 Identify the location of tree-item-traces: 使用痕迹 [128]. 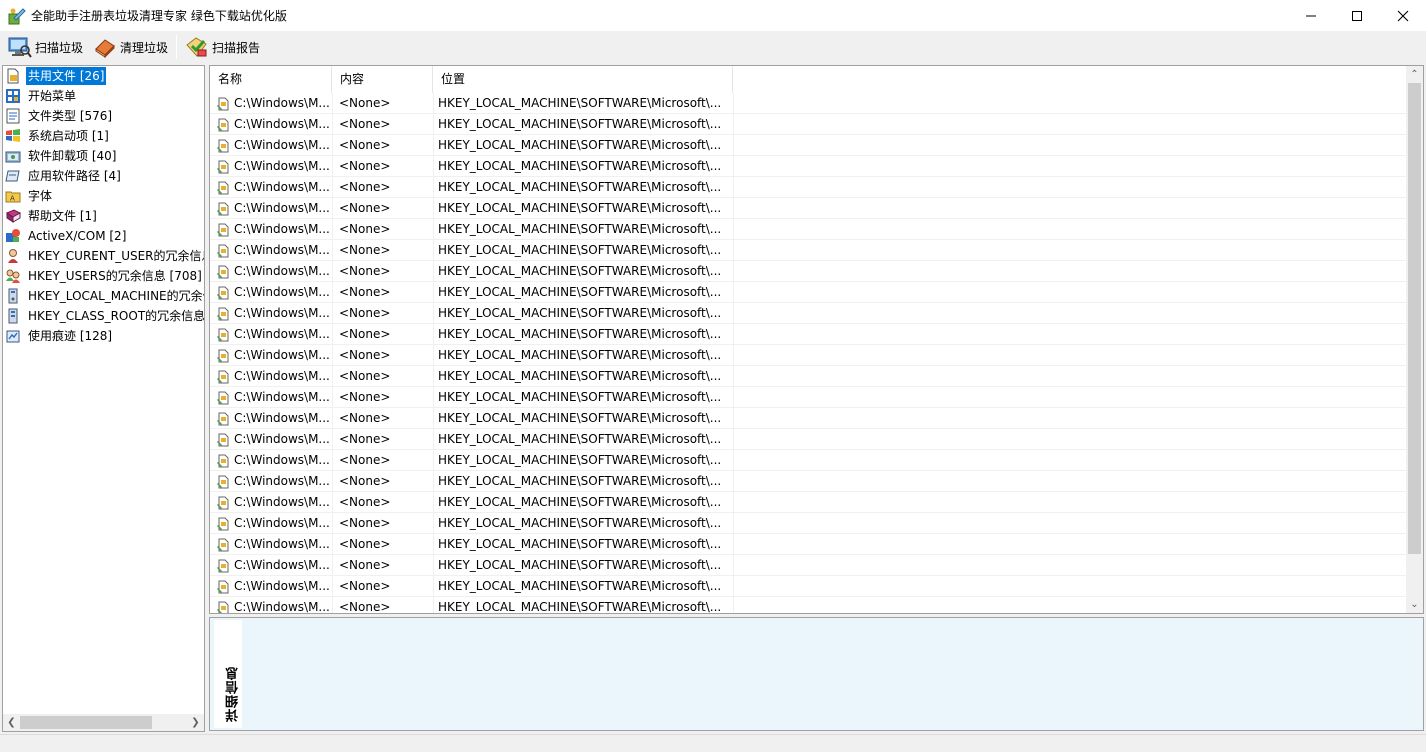
(59, 336).